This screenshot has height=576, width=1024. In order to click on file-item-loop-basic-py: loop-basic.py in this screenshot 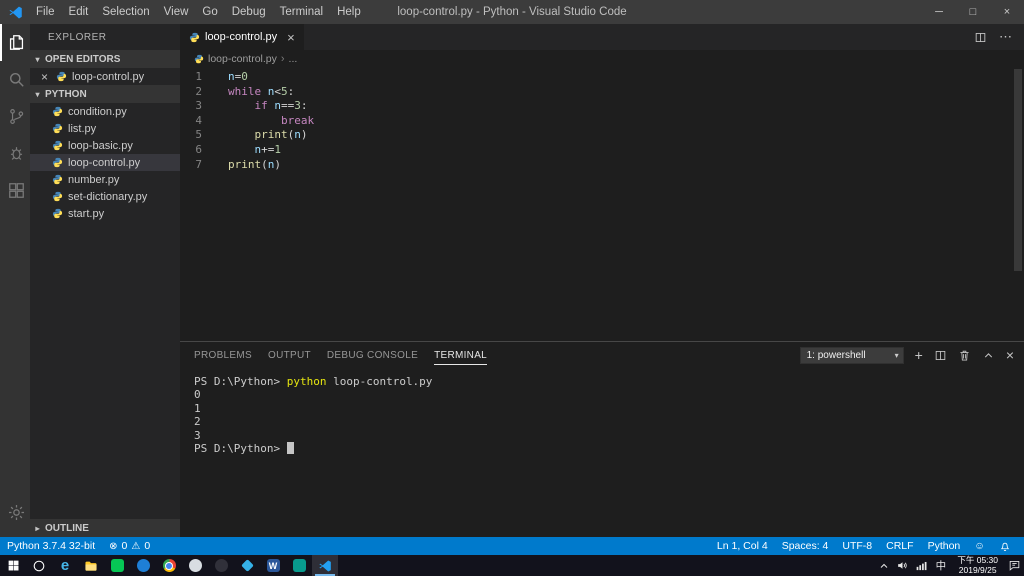, I will do `click(105, 145)`.